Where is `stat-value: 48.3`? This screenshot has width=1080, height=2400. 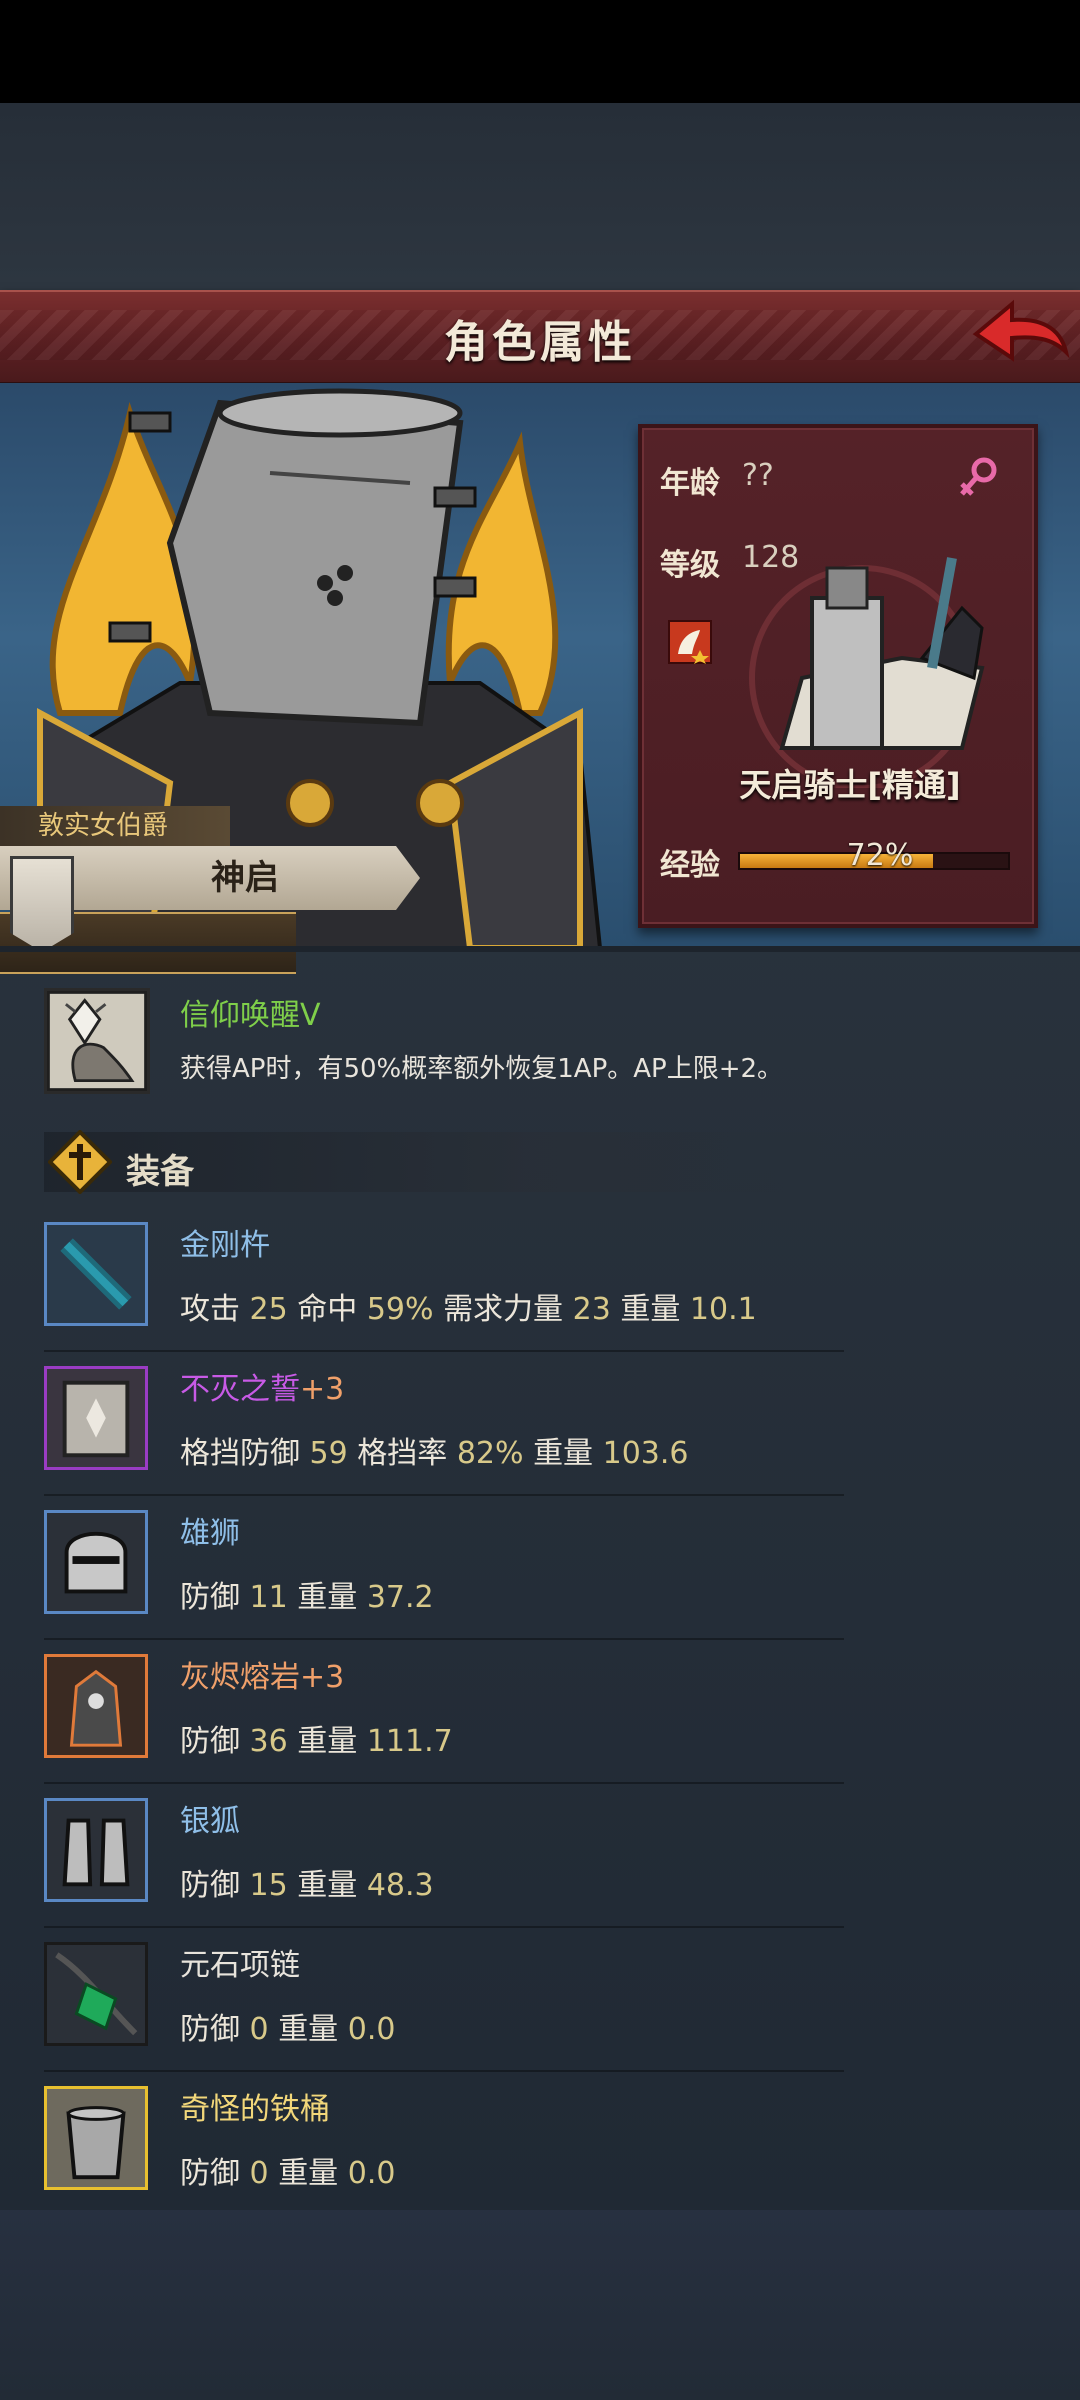 stat-value: 48.3 is located at coordinates (400, 1885).